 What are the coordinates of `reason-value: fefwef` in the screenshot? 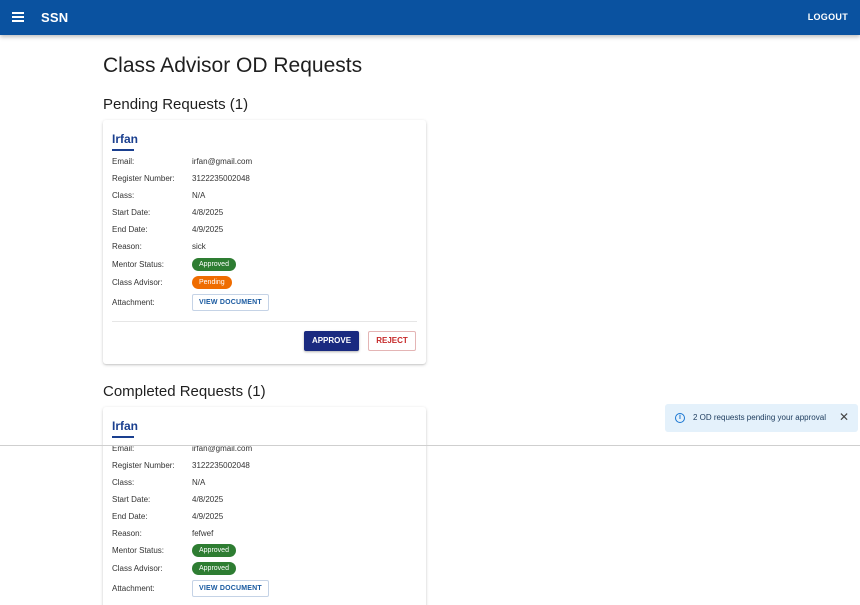 It's located at (203, 533).